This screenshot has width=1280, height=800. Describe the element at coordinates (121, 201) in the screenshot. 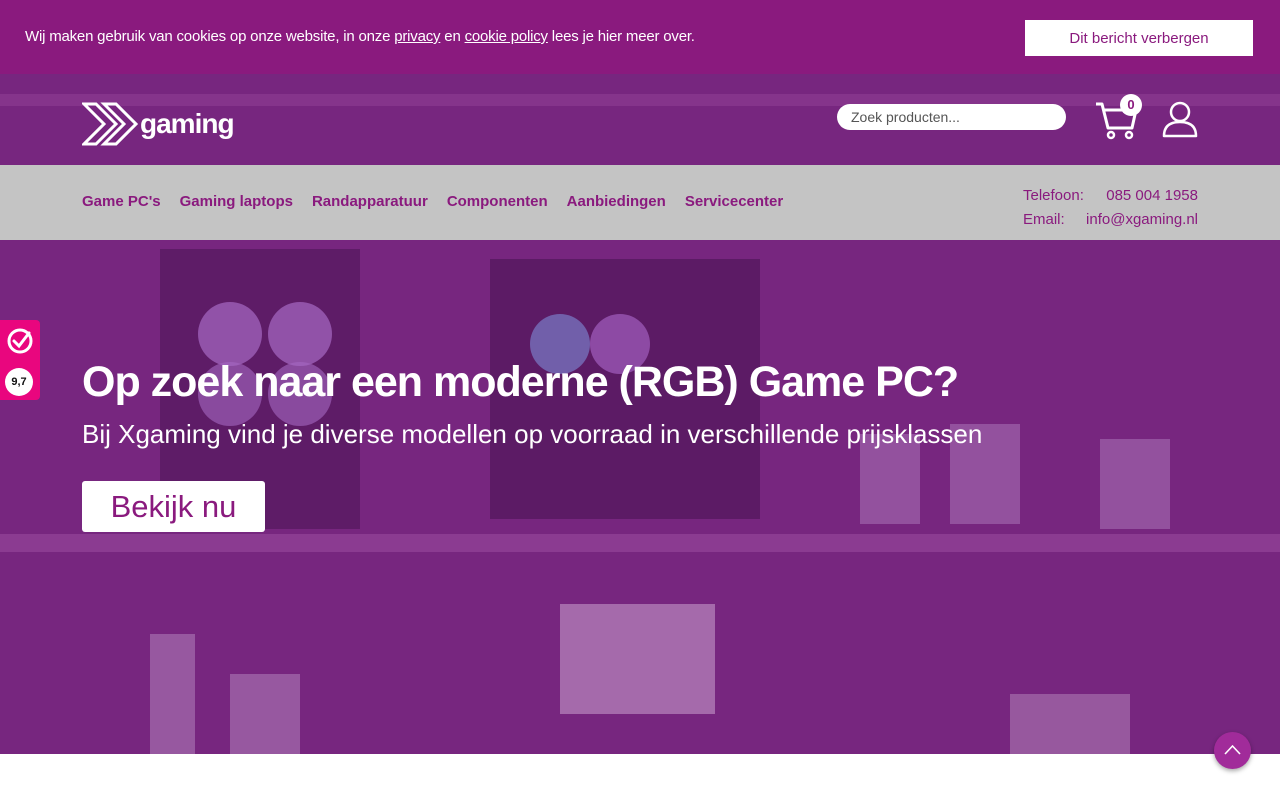

I see `nav-item-game-pcs: Game PC's` at that location.